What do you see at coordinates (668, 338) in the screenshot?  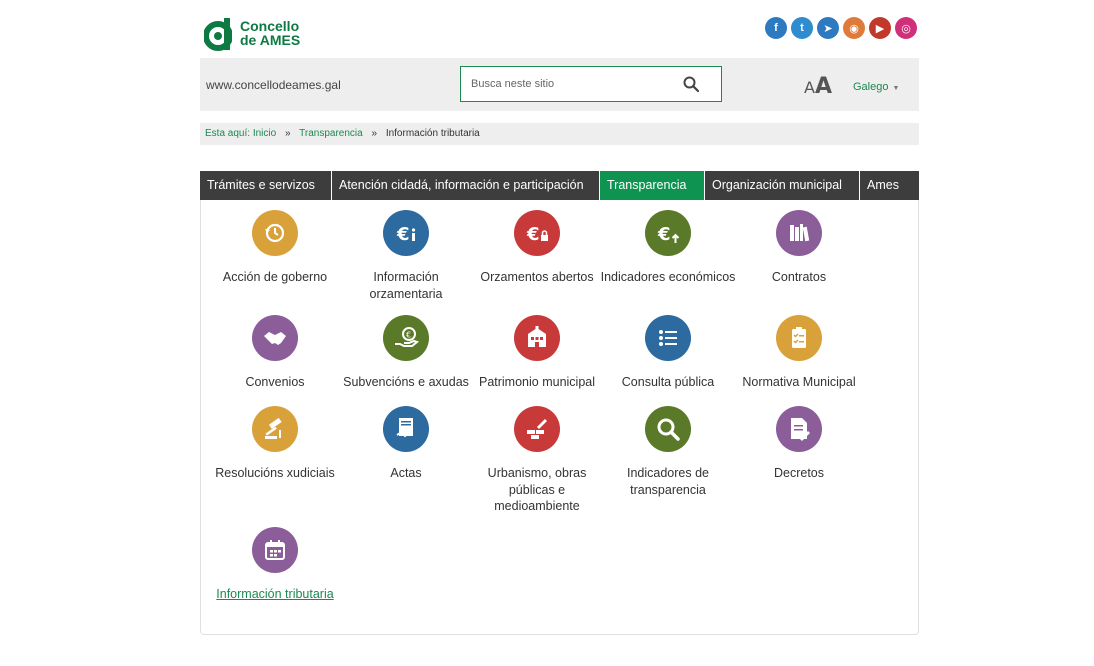 I see `list-icon` at bounding box center [668, 338].